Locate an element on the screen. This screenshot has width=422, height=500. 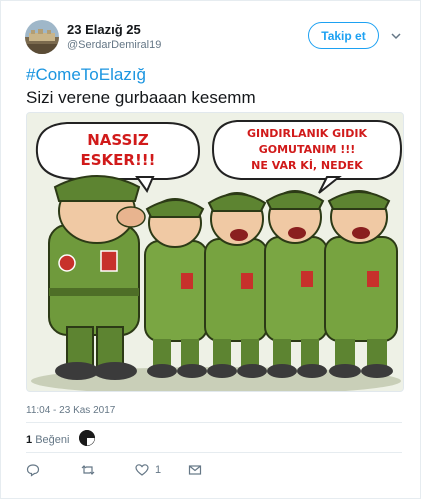
reply-icon is located at coordinates (33, 470).